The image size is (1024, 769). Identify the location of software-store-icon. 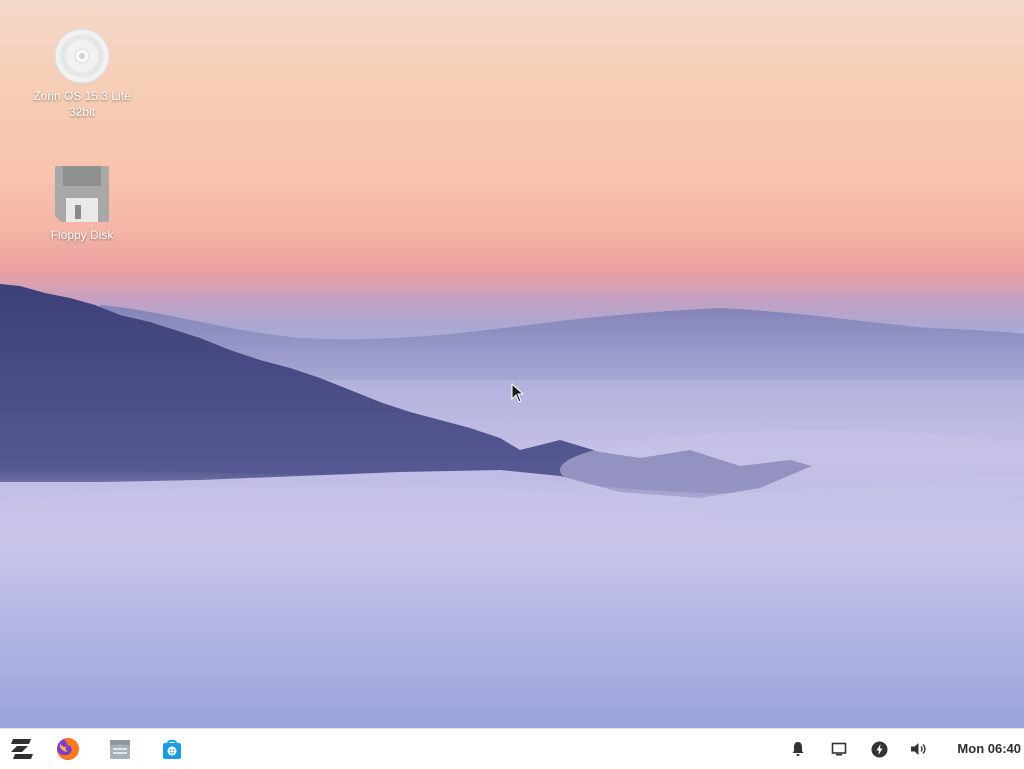
(172, 749).